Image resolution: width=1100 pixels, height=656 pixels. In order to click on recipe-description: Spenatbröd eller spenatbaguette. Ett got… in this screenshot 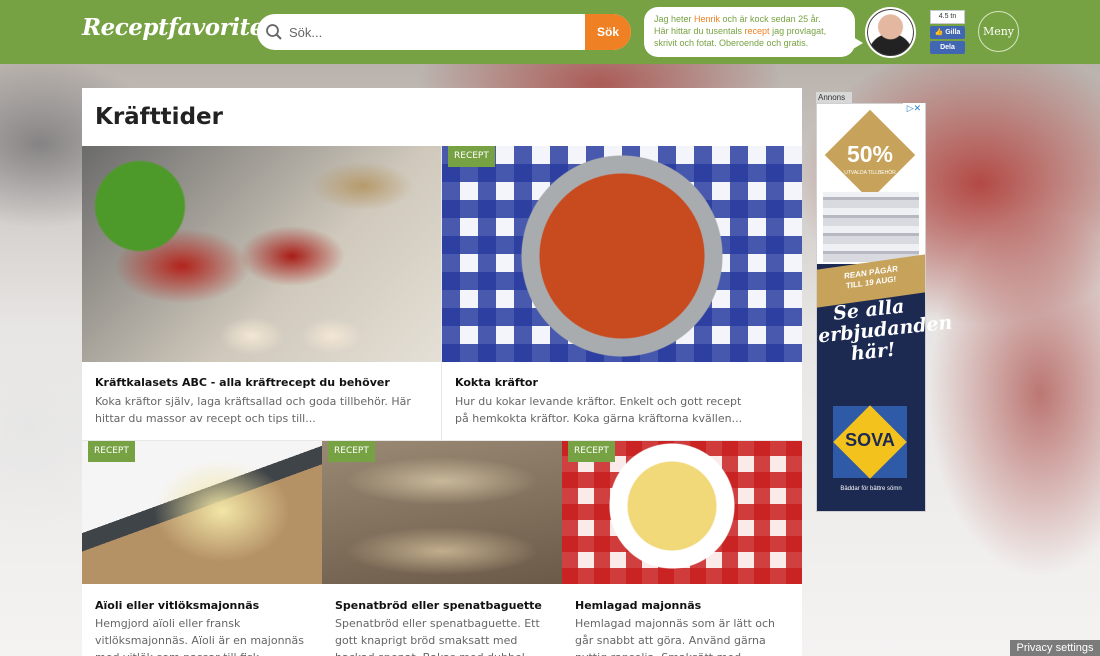, I will do `click(437, 636)`.